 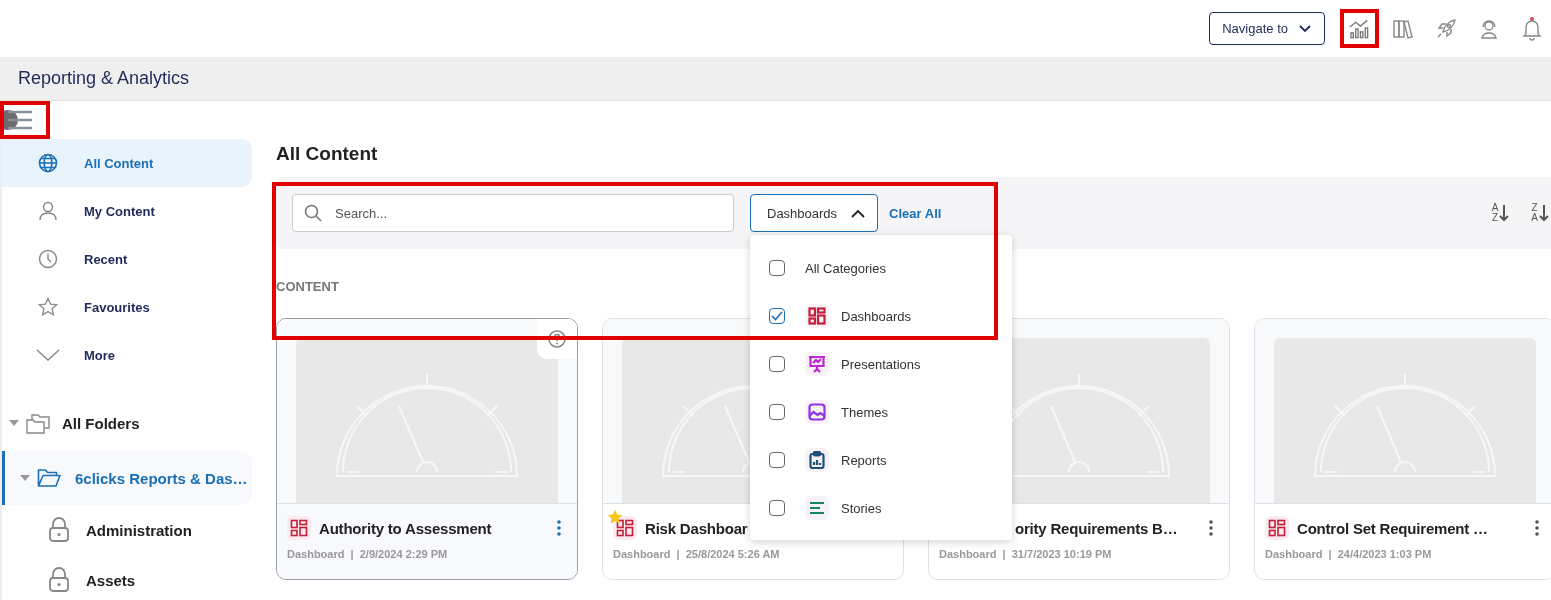 I want to click on card-meta: Dashboard | 25/8/2024 5:26 AM, so click(x=697, y=554).